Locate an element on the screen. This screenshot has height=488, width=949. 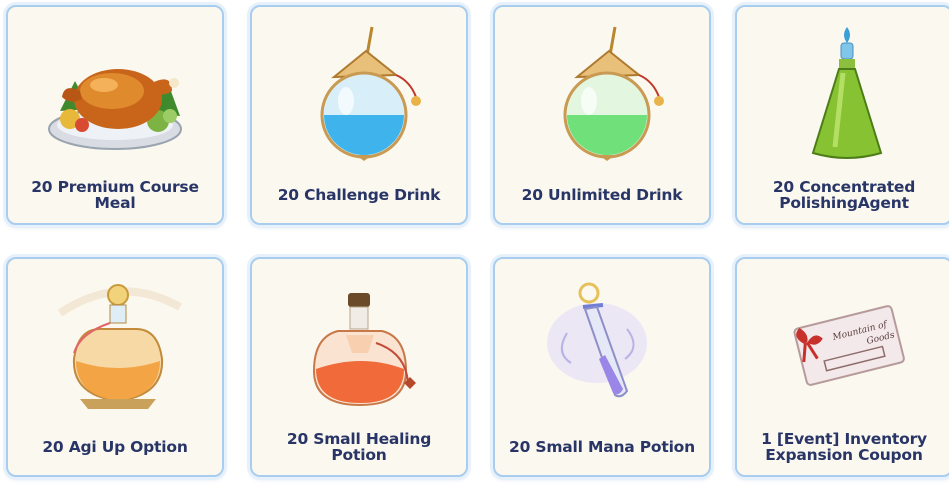
roast-turkey-meal-icon is located at coordinates (115, 91).